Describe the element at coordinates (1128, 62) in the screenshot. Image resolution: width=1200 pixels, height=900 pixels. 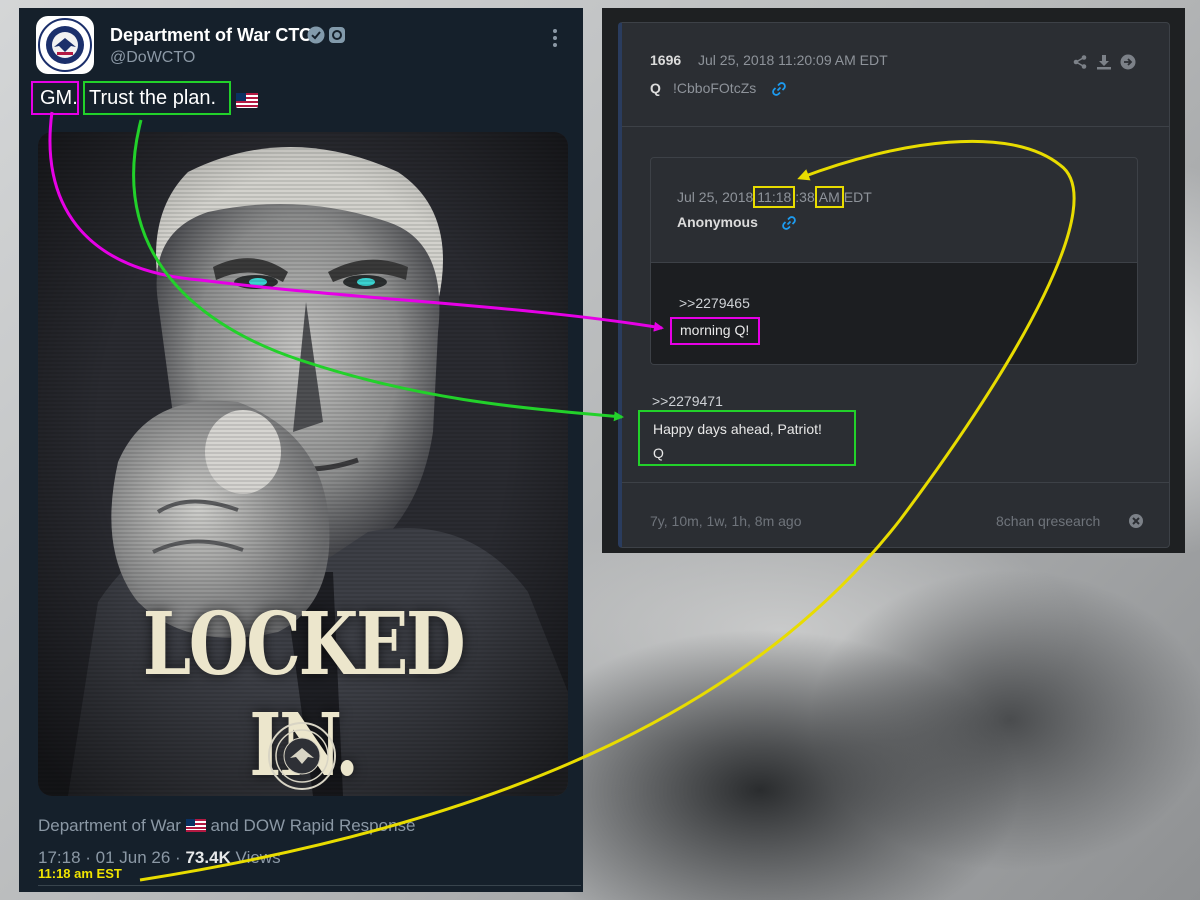
I see `goto-icon` at that location.